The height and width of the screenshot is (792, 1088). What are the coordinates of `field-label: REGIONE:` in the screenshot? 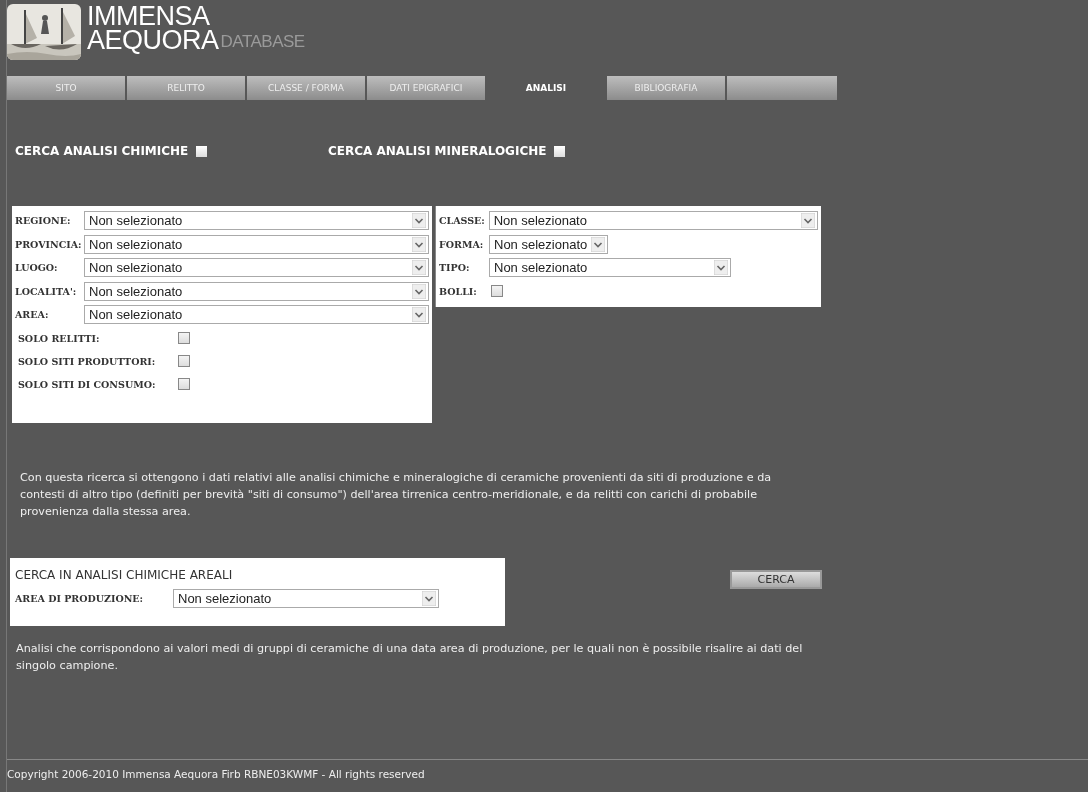 It's located at (43, 221).